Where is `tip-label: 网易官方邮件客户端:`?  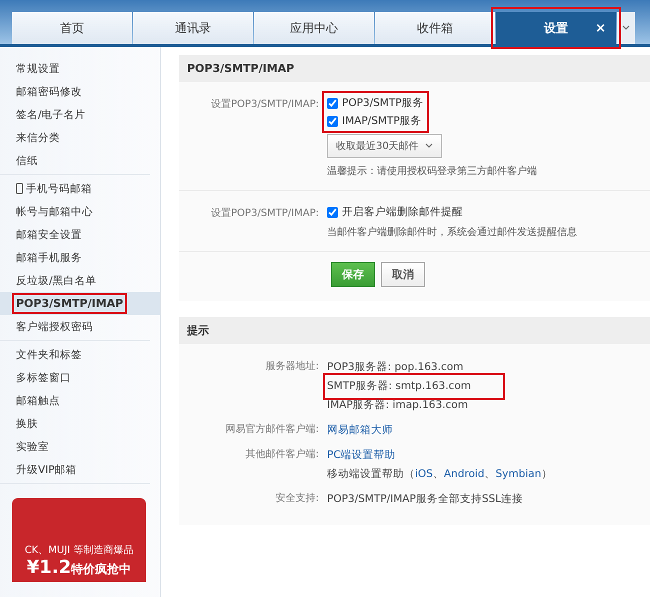
tip-label: 网易官方邮件客户端: is located at coordinates (271, 429).